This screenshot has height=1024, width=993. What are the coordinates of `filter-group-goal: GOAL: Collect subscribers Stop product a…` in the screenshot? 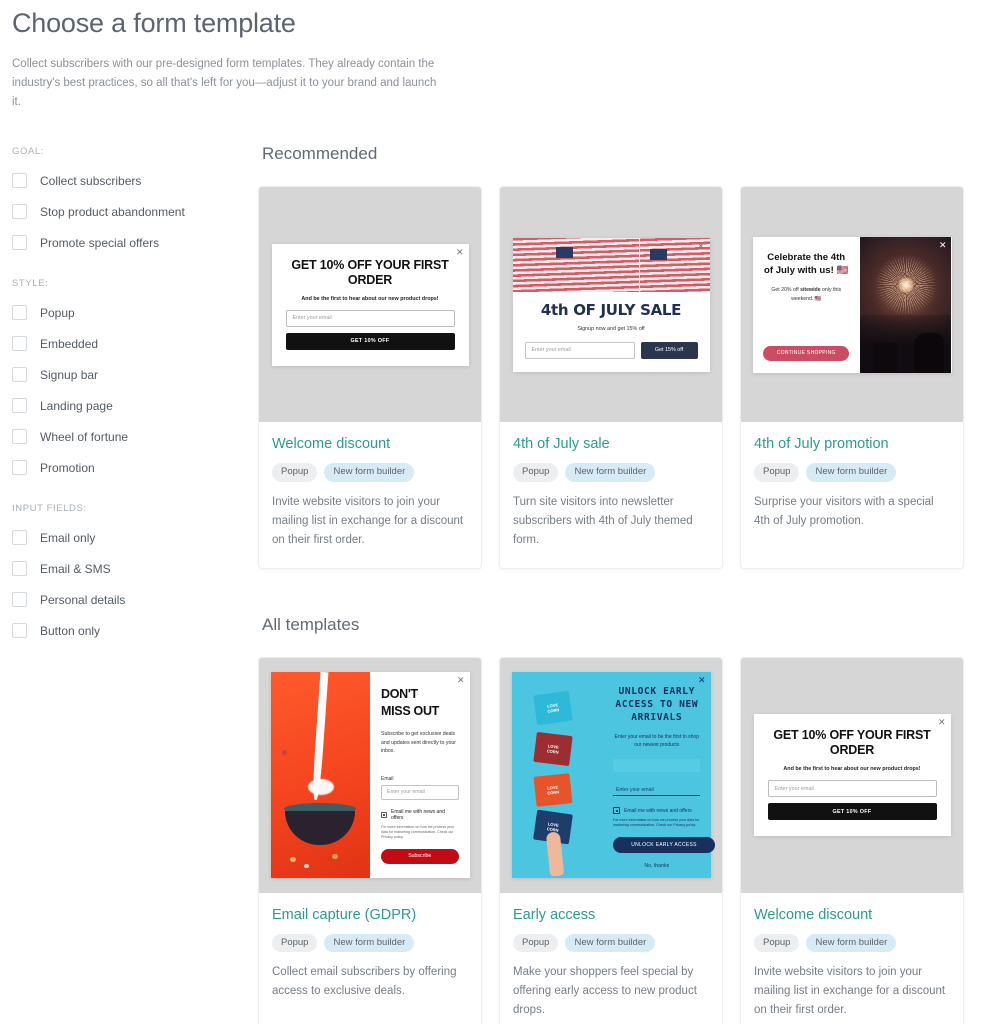 It's located at (135, 202).